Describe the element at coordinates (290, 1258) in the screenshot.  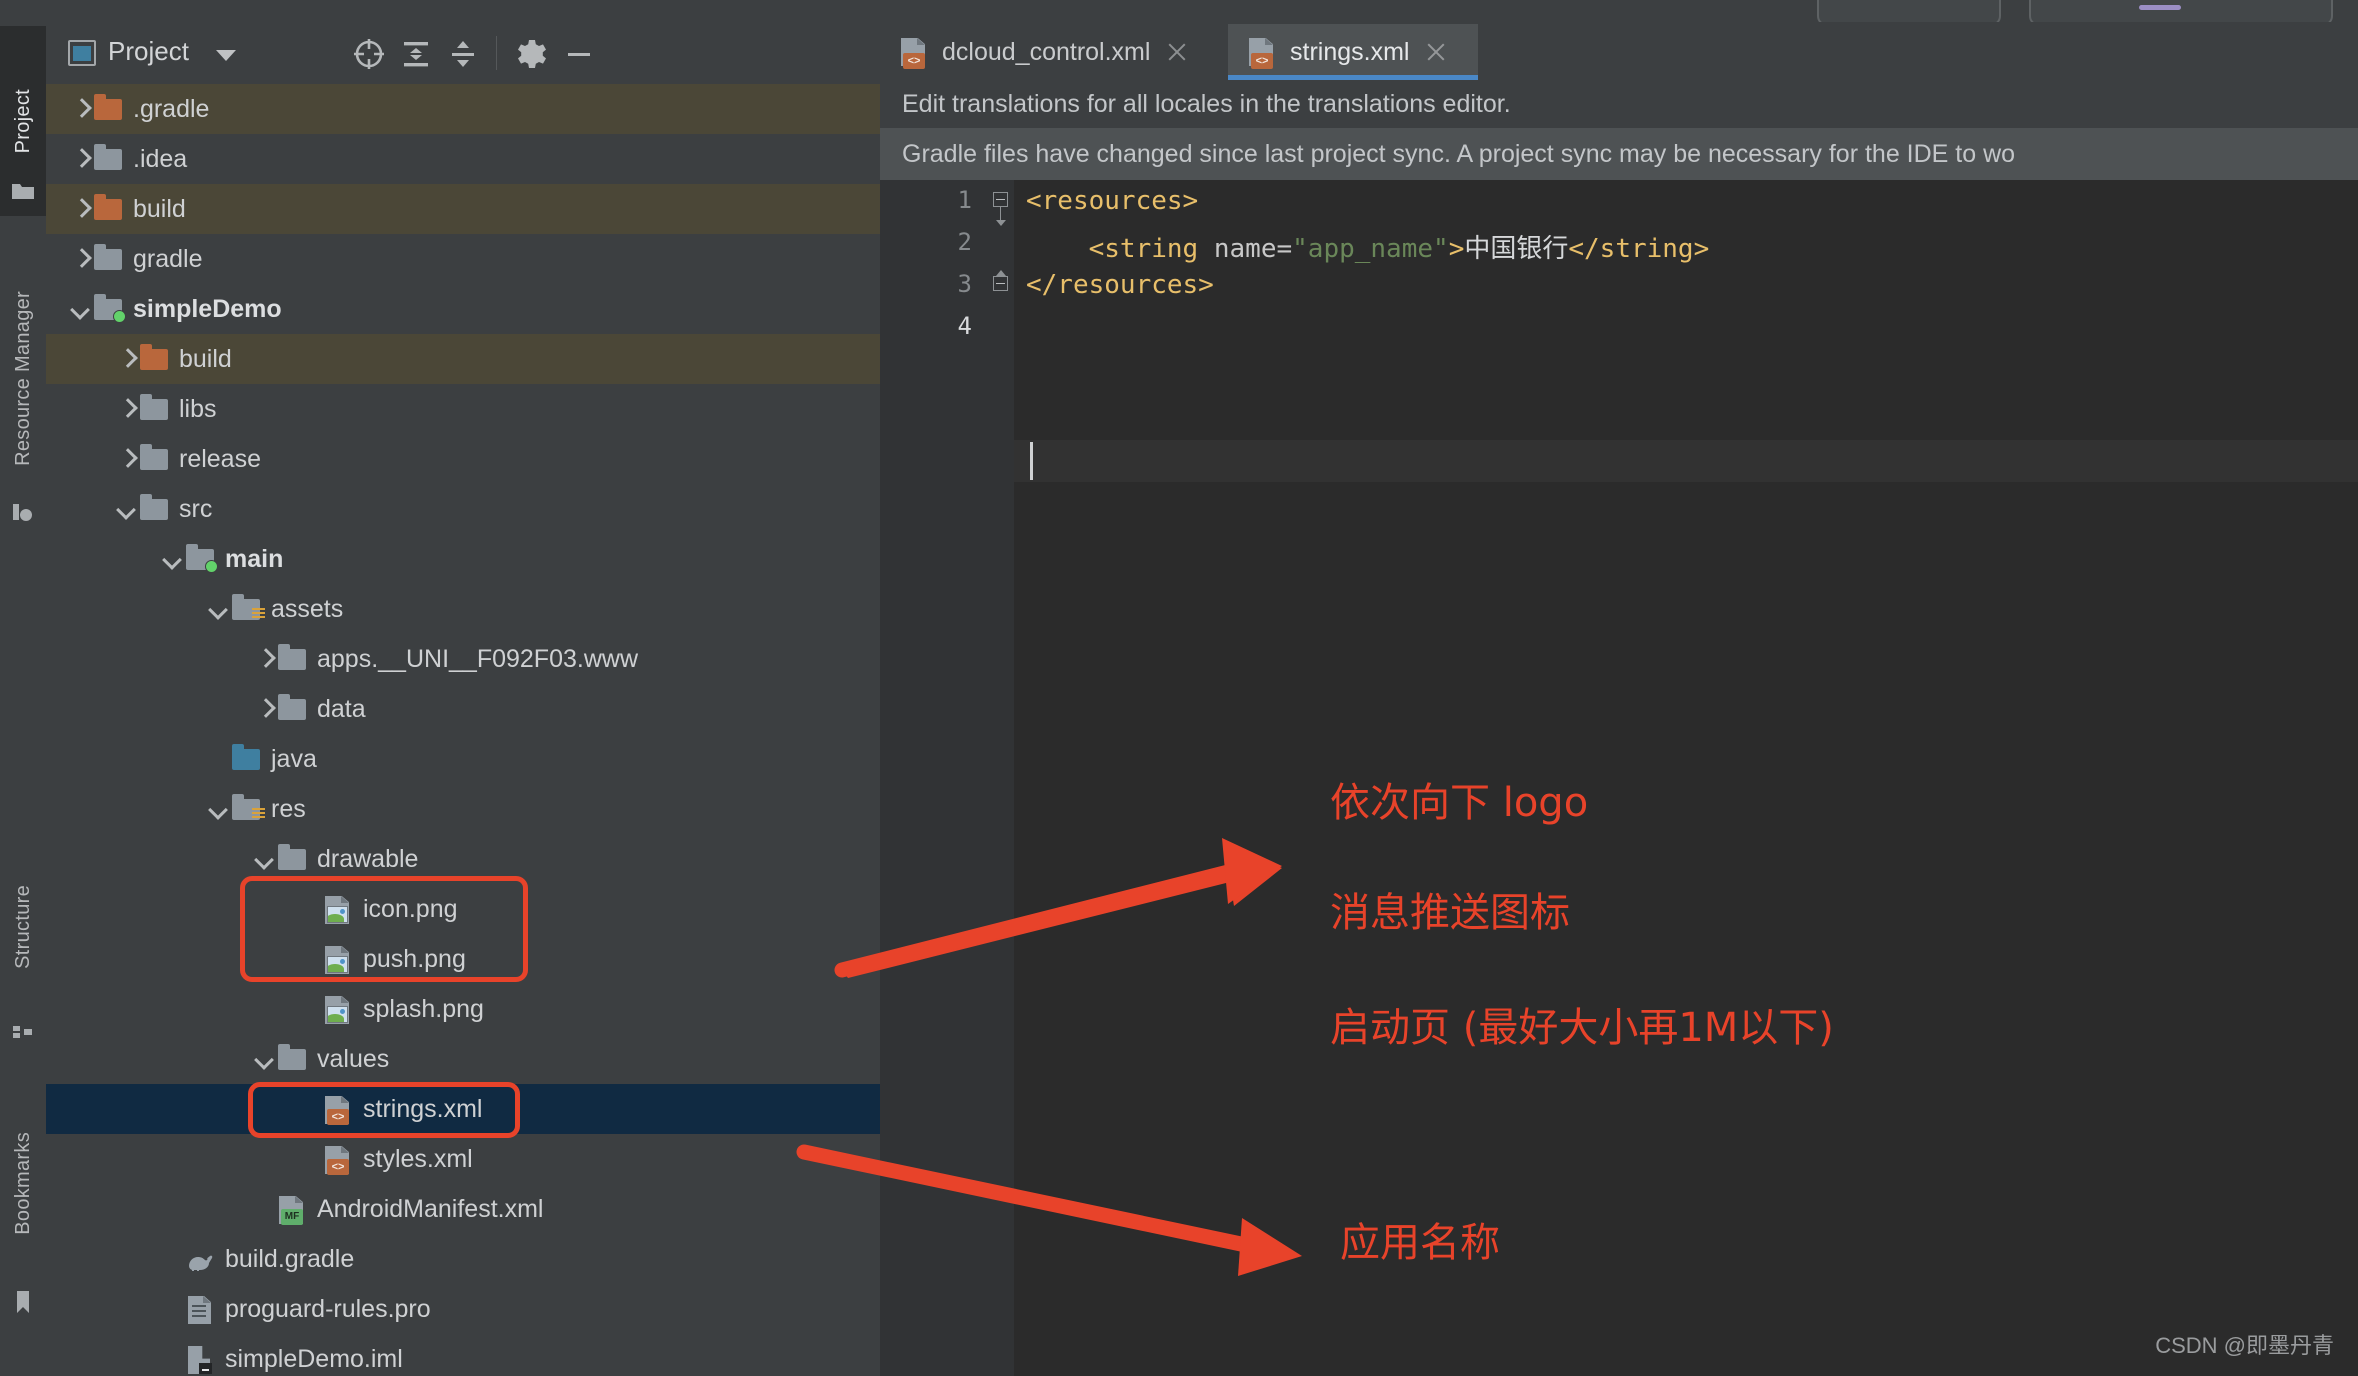
I see `tree-row-label: build.gradle` at that location.